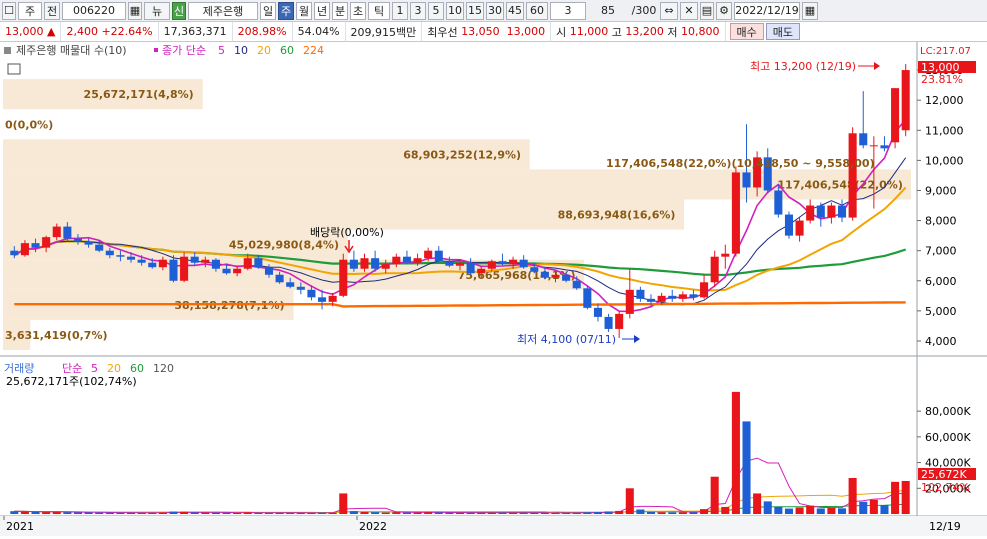 The height and width of the screenshot is (539, 987). What do you see at coordinates (669, 10) in the screenshot?
I see `scroll-icon: ⇔` at bounding box center [669, 10].